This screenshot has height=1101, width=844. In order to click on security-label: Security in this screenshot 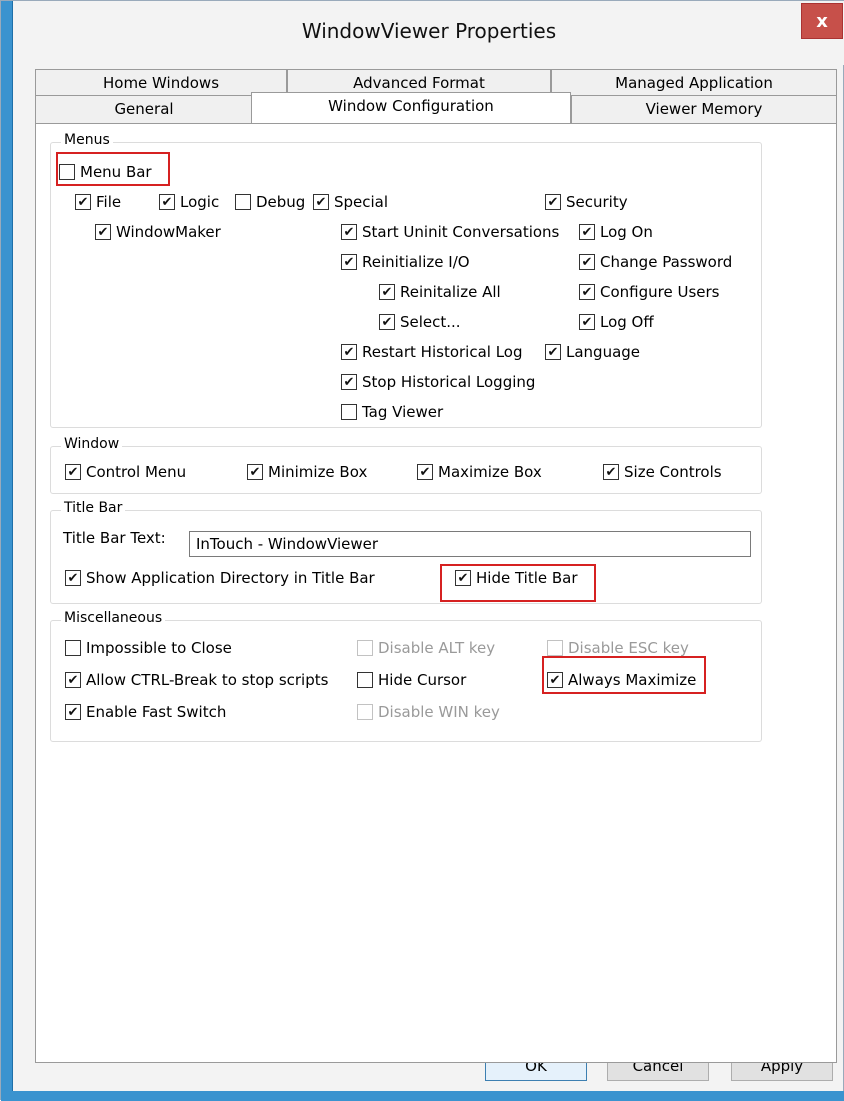, I will do `click(597, 202)`.